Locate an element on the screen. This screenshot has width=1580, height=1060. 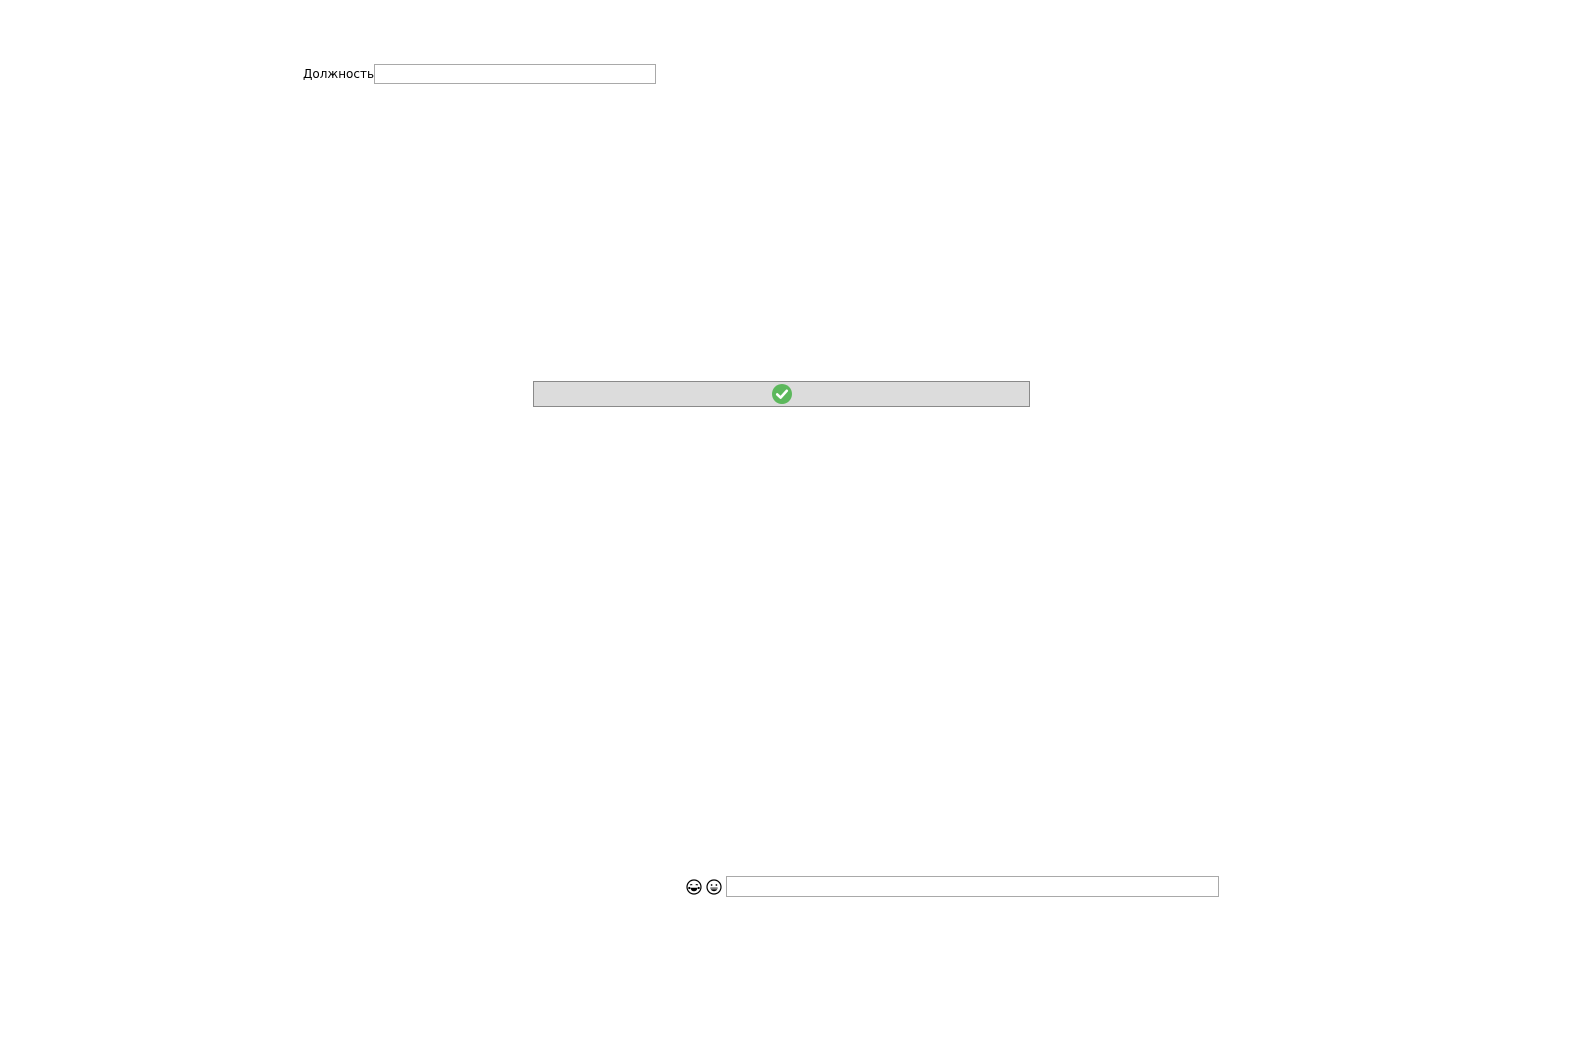
emoji-comment-row is located at coordinates (952, 886).